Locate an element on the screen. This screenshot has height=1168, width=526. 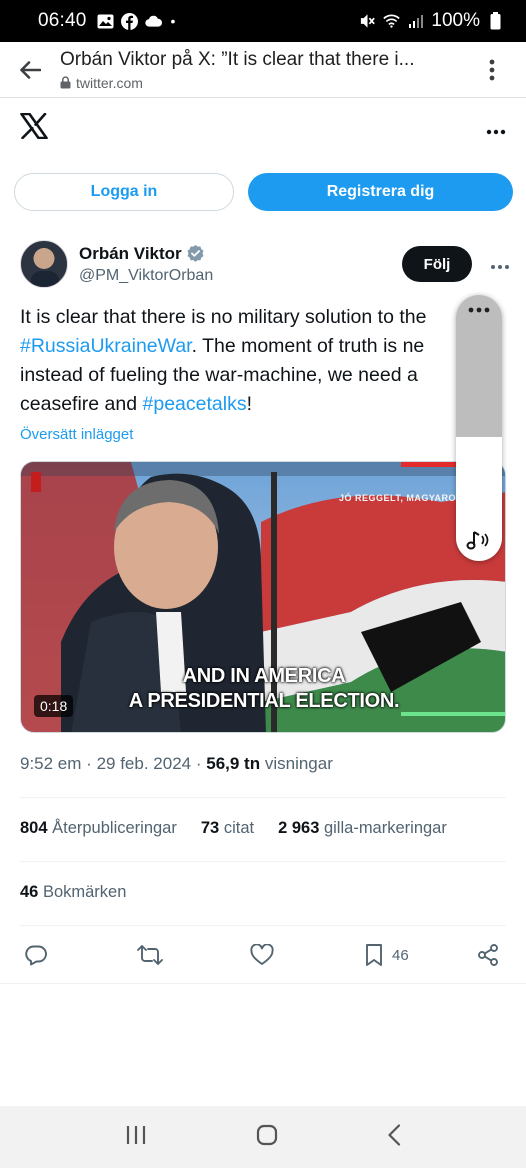
back-button is located at coordinates (30, 70).